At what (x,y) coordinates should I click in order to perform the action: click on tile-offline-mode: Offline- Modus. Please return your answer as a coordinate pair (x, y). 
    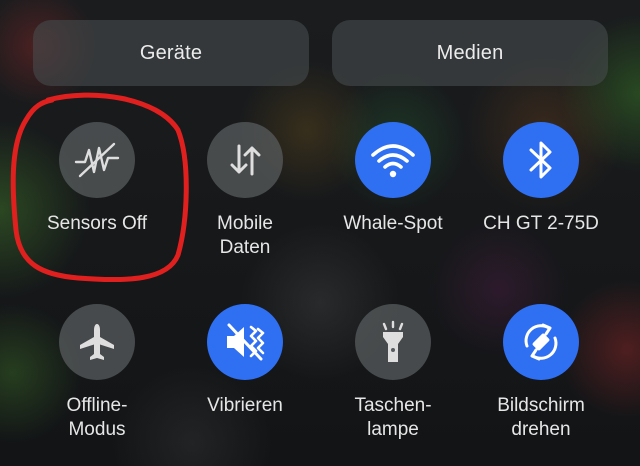
    Looking at the image, I should click on (97, 373).